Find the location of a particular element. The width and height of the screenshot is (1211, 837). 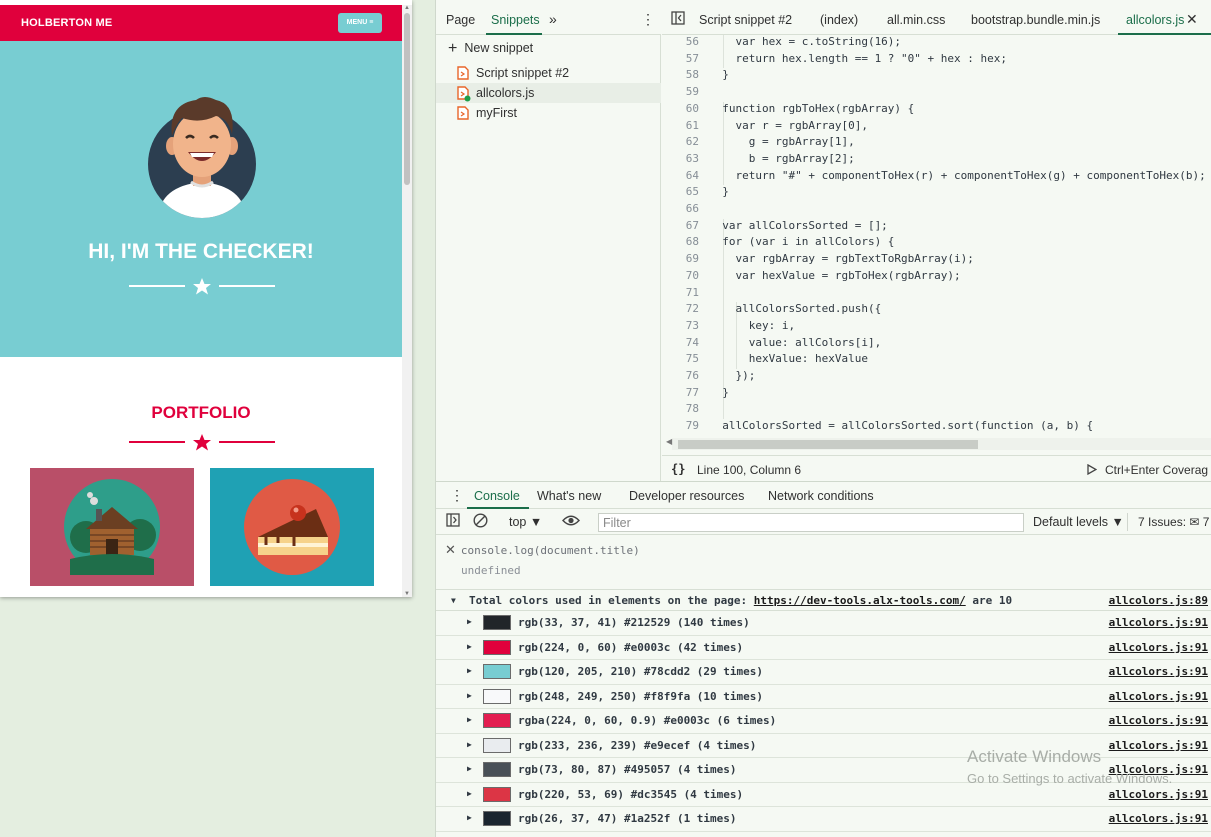

editor-horizontal-scrollbar: ◀ is located at coordinates (938, 443).